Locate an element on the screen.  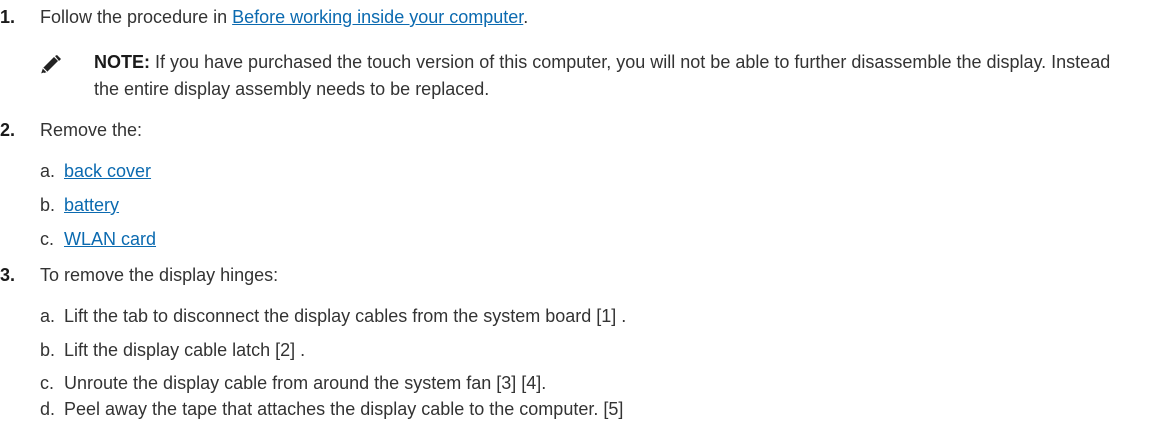
step-text: Follow the procedure in is located at coordinates (136, 17).